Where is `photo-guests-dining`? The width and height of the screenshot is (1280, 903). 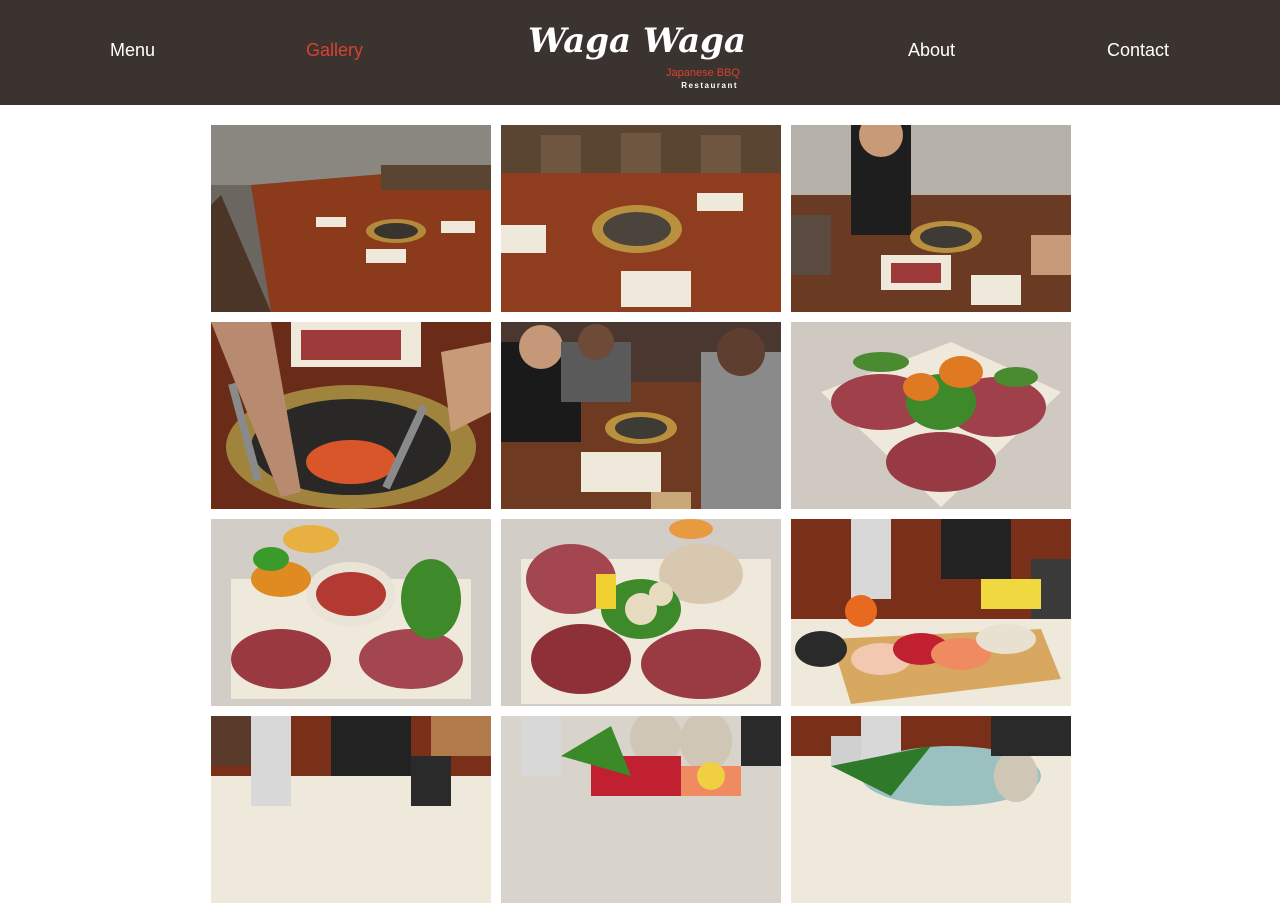 photo-guests-dining is located at coordinates (641, 415).